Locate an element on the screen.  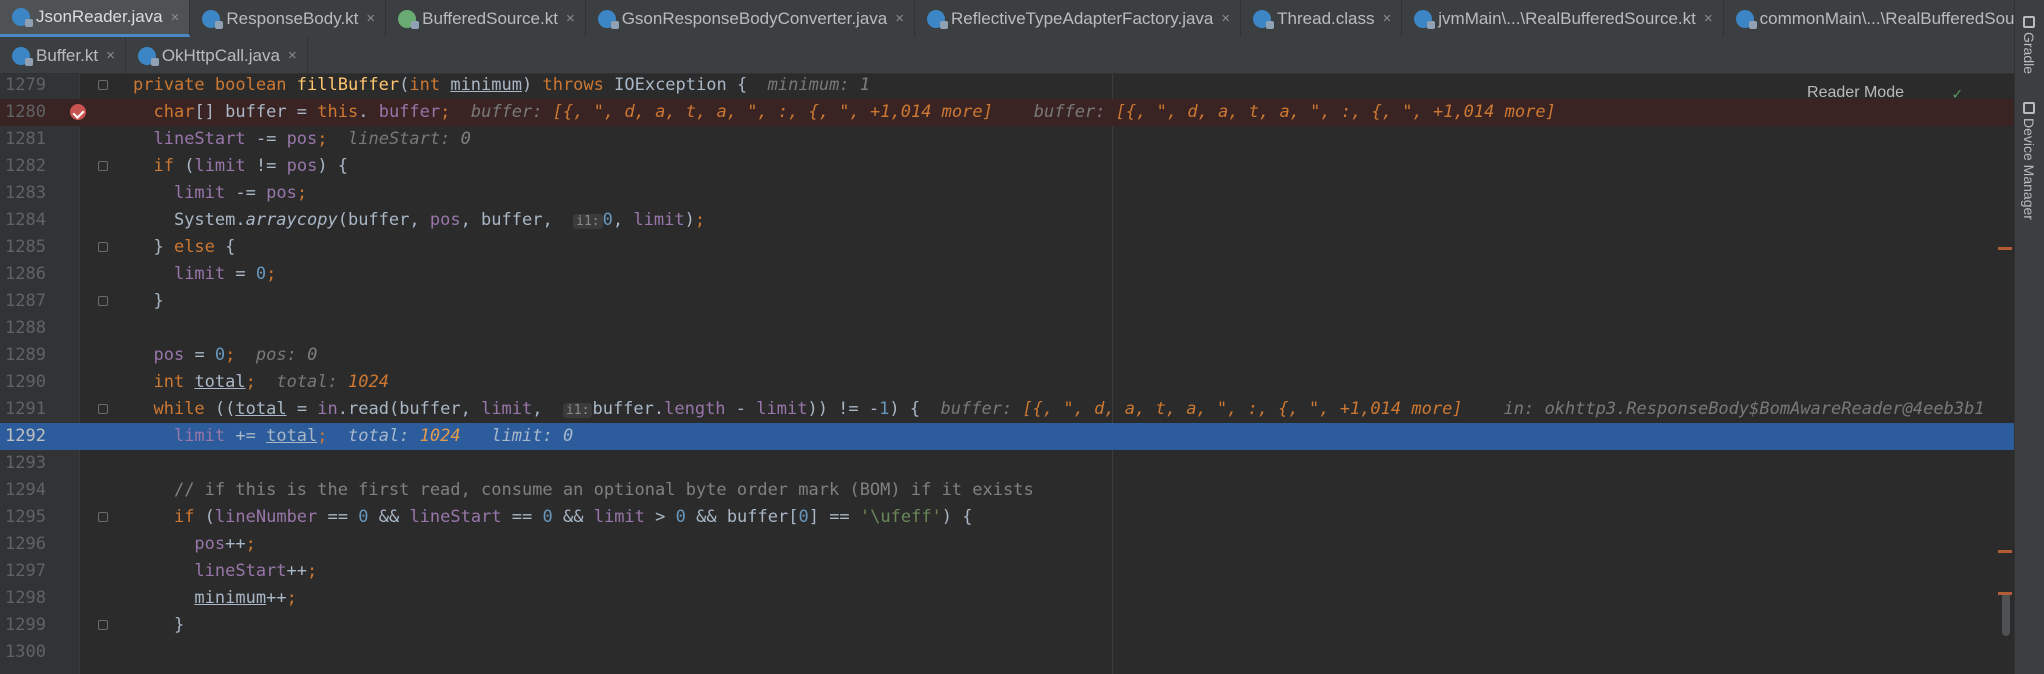
code-token: 0 is located at coordinates (547, 517).